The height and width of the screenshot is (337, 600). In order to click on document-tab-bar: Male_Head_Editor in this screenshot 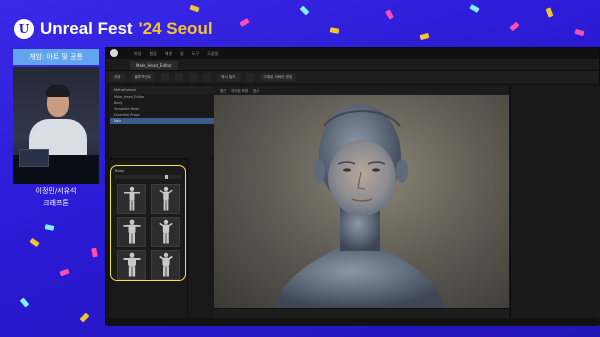, I will do `click(352, 65)`.